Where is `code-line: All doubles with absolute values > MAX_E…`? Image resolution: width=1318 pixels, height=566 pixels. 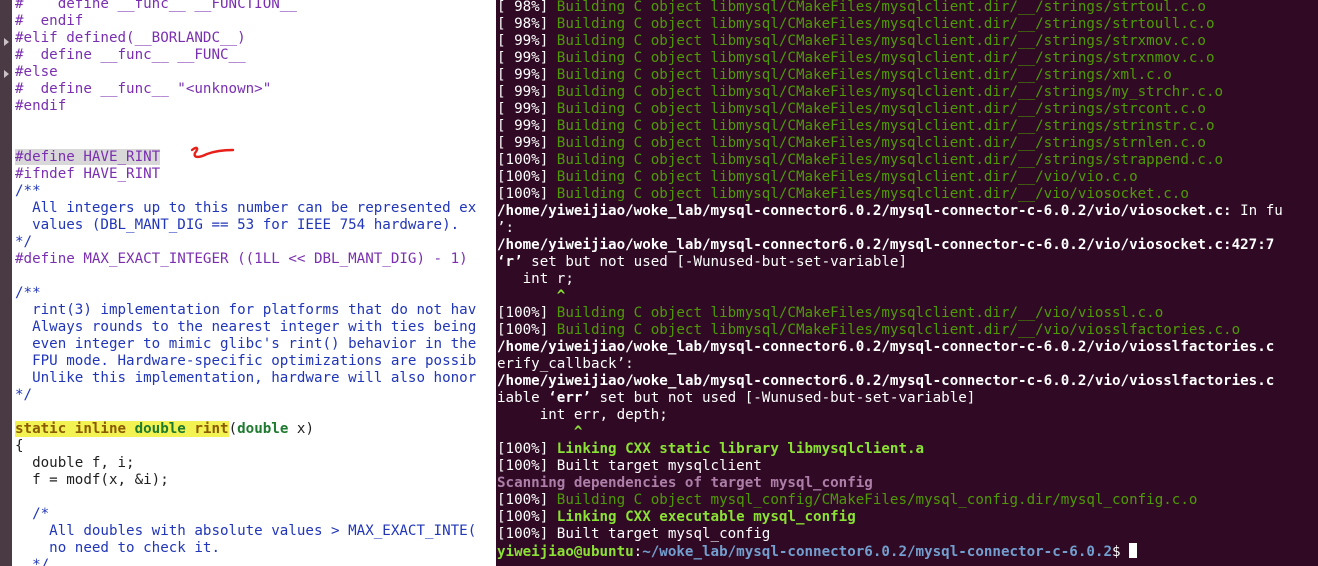
code-line: All doubles with absolute values > MAX_E… is located at coordinates (246, 531).